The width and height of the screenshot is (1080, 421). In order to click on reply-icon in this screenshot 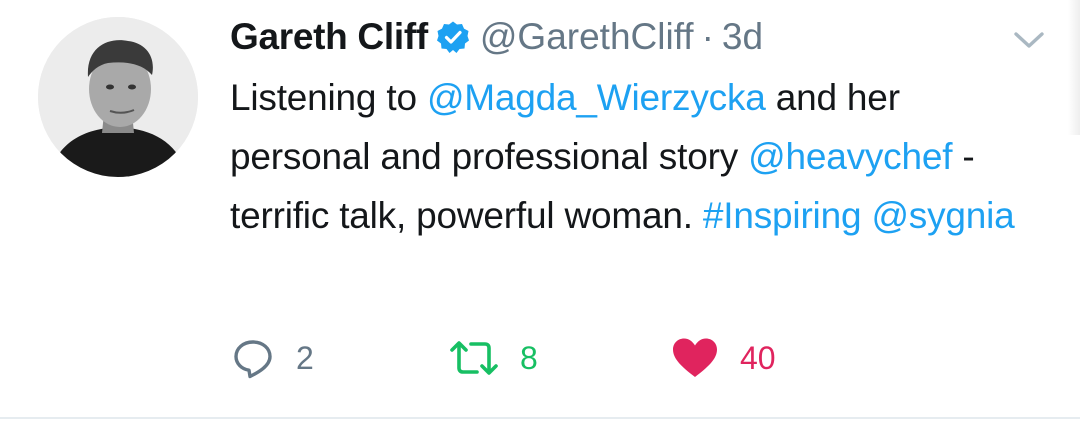, I will do `click(253, 359)`.